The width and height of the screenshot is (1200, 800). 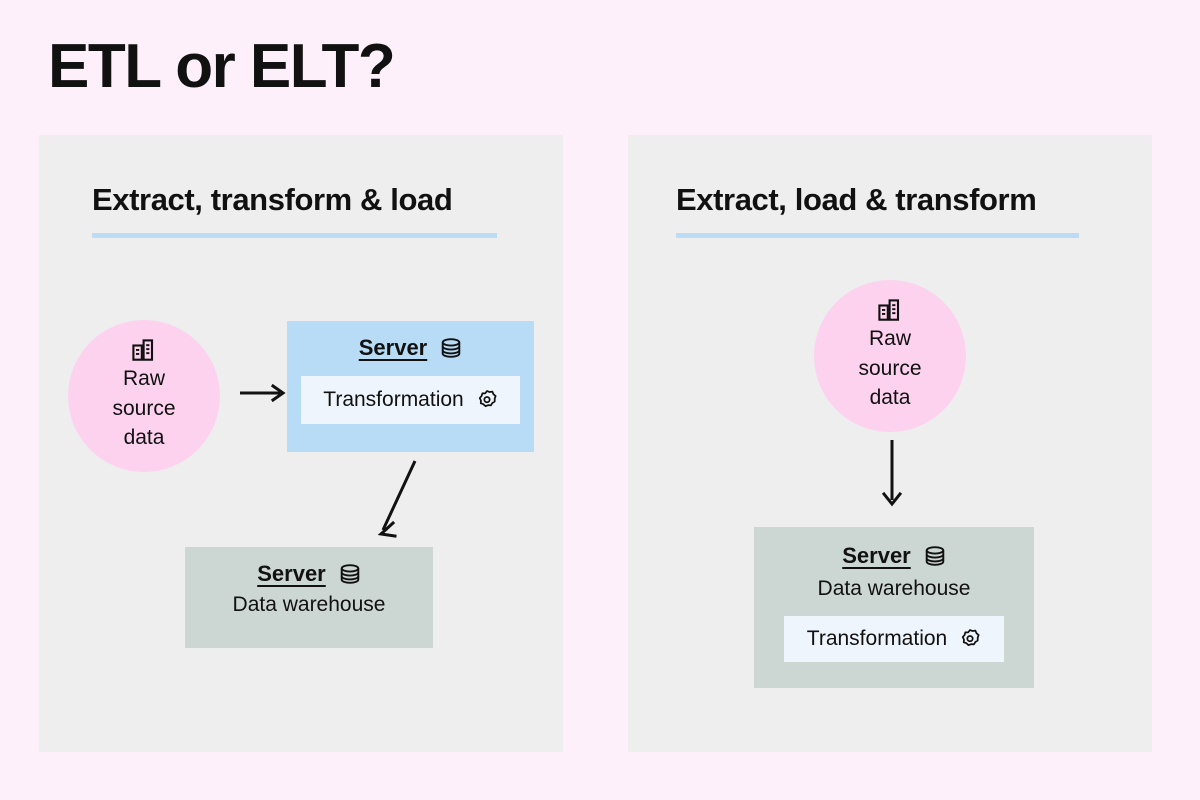 I want to click on arrow-down-icon, so click(x=892, y=474).